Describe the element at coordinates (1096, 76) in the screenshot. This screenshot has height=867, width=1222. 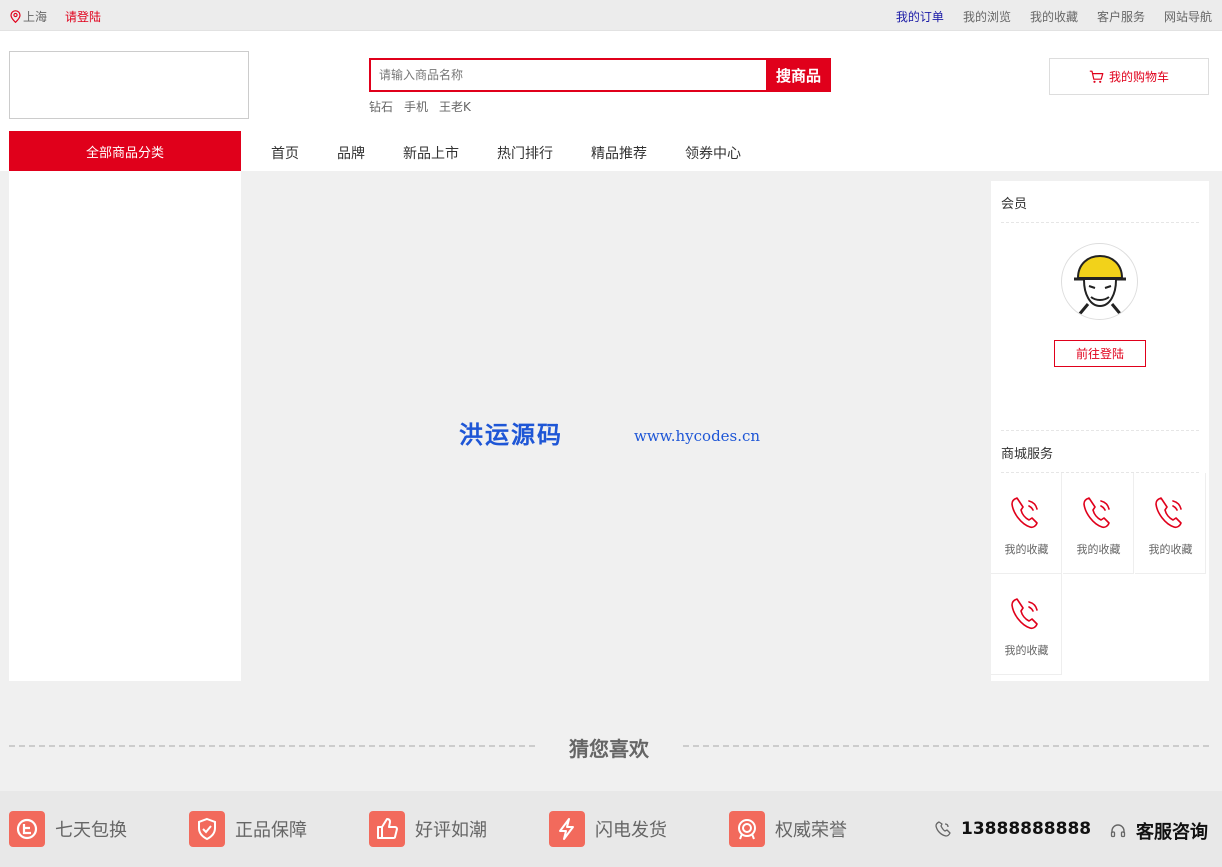
I see `cart-icon` at that location.